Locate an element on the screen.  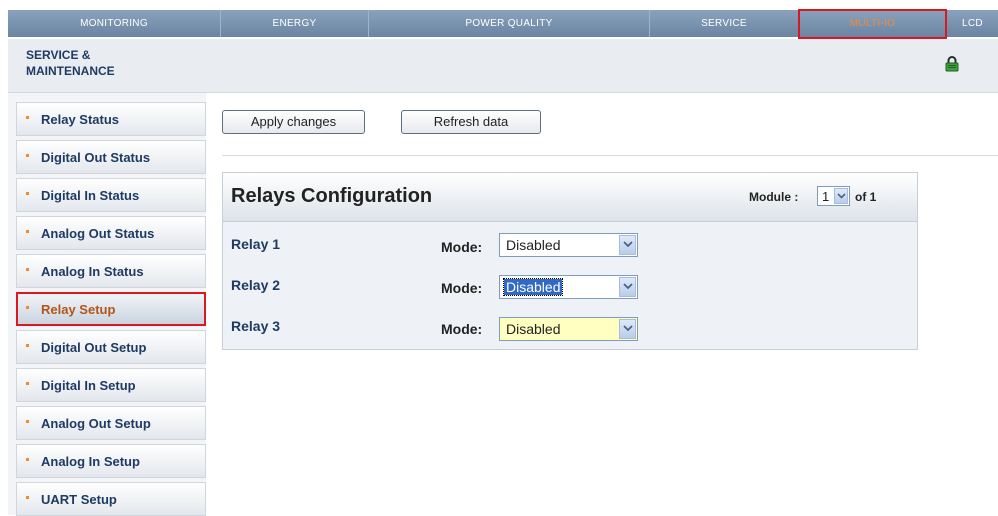
tab-monitoring: MONITORING is located at coordinates (114, 23).